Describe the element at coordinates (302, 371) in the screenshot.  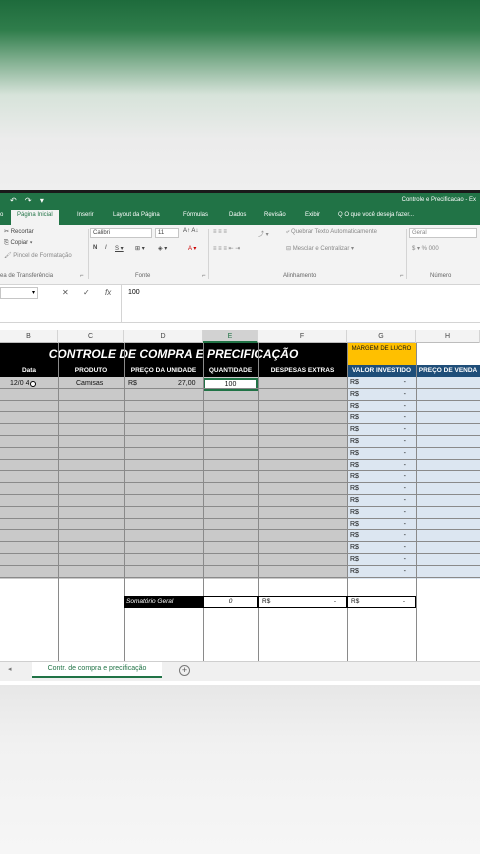
I see `header-despesas-extras: DESPESAS EXTRAS` at that location.